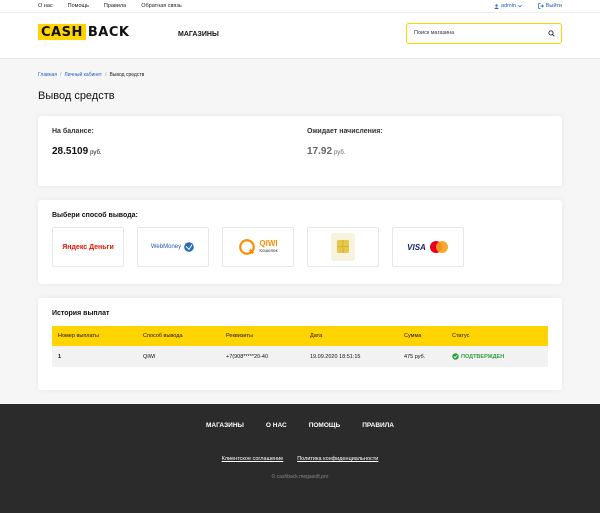 The width and height of the screenshot is (600, 513). What do you see at coordinates (483, 356) in the screenshot?
I see `status-text: ПОДТВЕРЖДЕН` at bounding box center [483, 356].